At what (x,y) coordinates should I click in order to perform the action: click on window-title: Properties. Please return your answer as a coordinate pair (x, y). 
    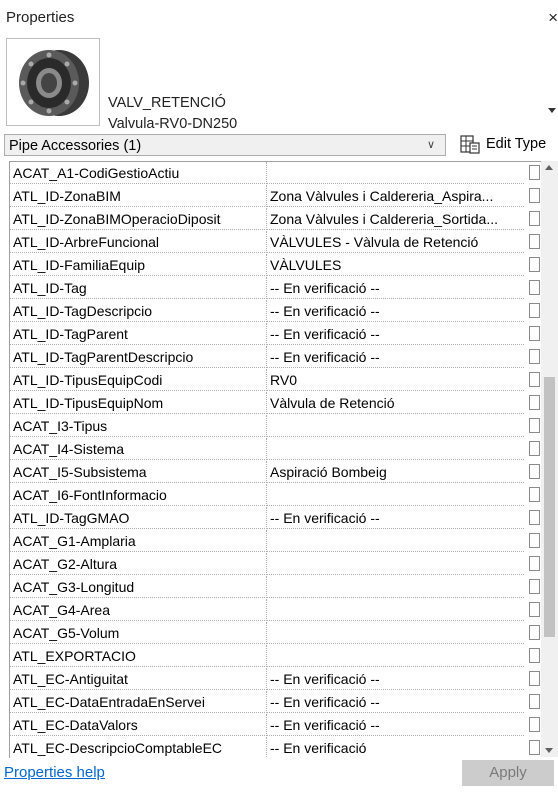
    Looking at the image, I should click on (40, 17).